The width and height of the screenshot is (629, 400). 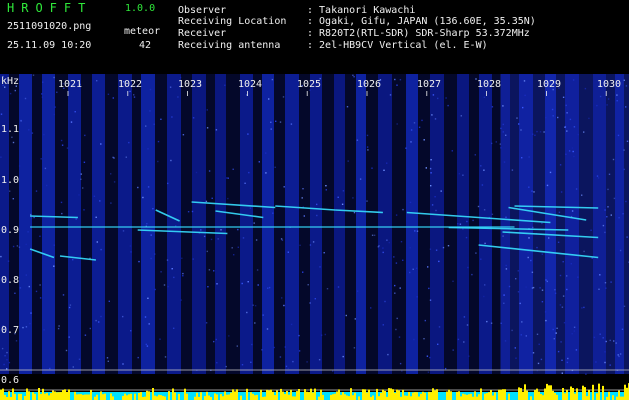 What do you see at coordinates (421, 21) in the screenshot?
I see `info-value-location: : Ogaki, Gifu, JAPAN (136.60E, 35.35N)` at bounding box center [421, 21].